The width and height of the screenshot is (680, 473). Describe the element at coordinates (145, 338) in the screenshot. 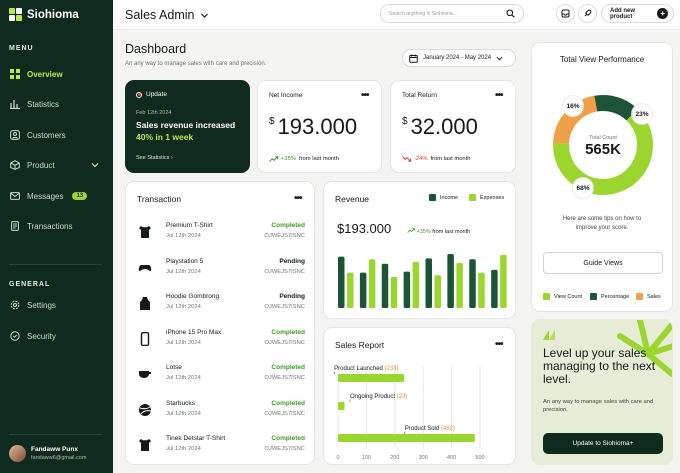

I see `phone-icon` at that location.